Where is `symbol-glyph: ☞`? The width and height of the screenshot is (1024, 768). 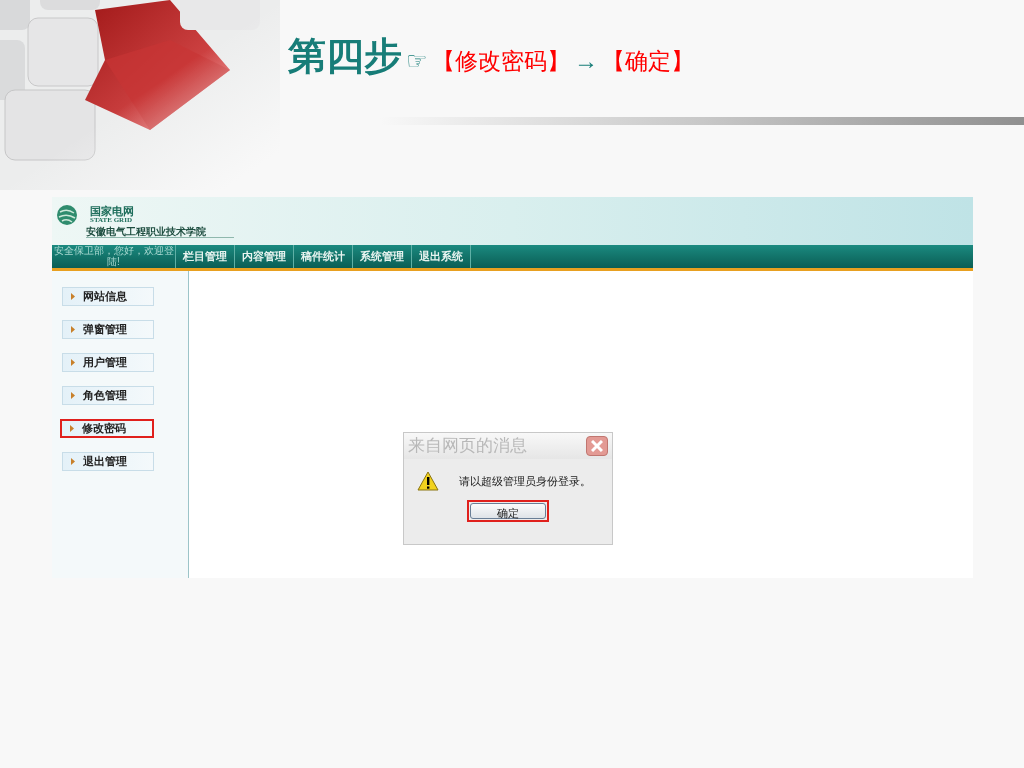
symbol-glyph: ☞ is located at coordinates (417, 61).